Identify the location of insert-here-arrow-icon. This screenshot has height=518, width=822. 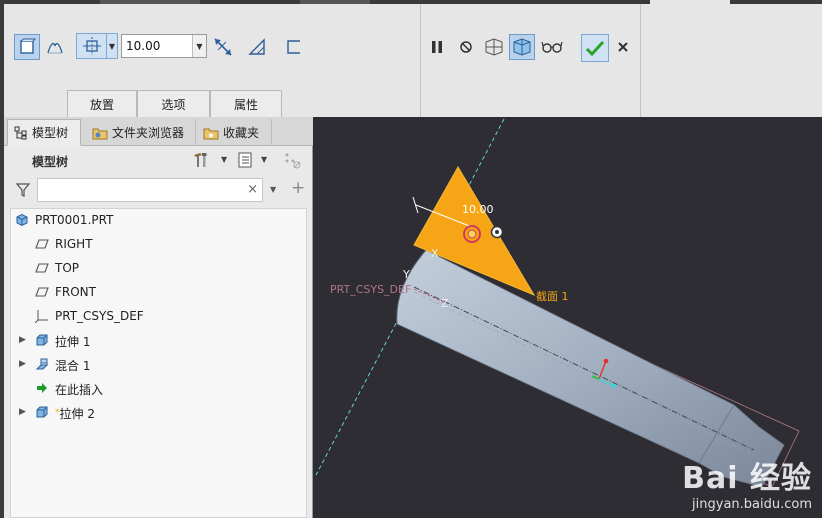
(42, 388).